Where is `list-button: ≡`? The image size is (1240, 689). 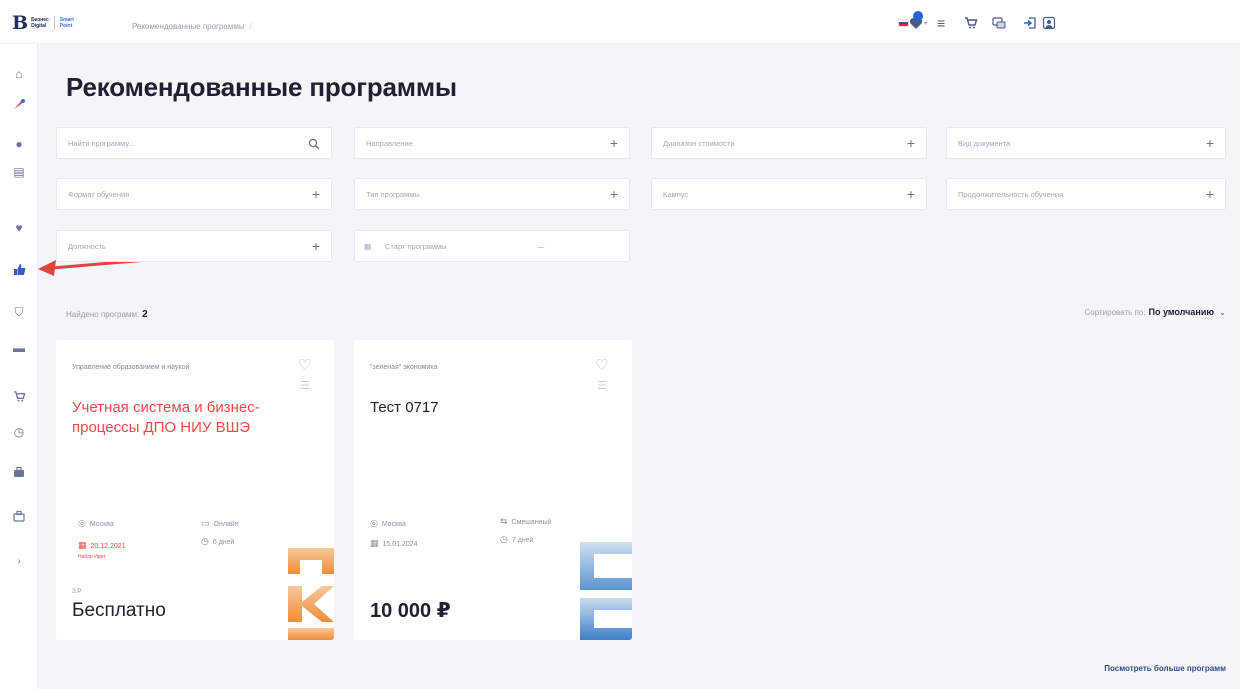 list-button: ≡ is located at coordinates (941, 23).